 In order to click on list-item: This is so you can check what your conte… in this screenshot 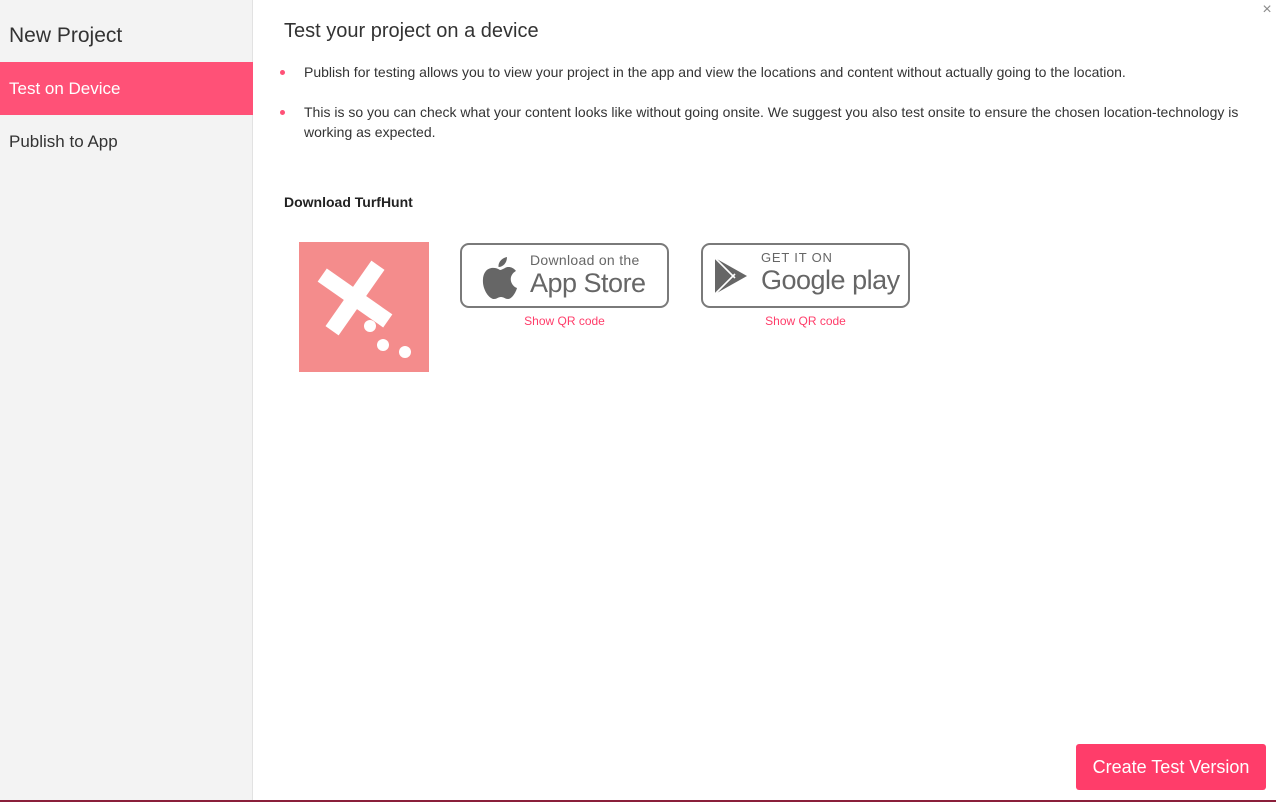, I will do `click(765, 122)`.